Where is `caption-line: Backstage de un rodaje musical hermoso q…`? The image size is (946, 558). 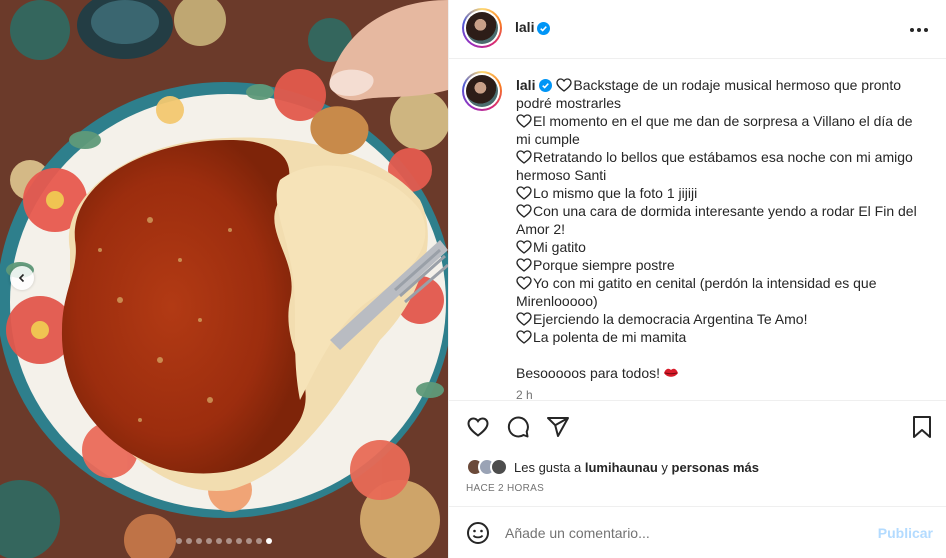 caption-line: Backstage de un rodaje musical hermoso q… is located at coordinates (708, 94).